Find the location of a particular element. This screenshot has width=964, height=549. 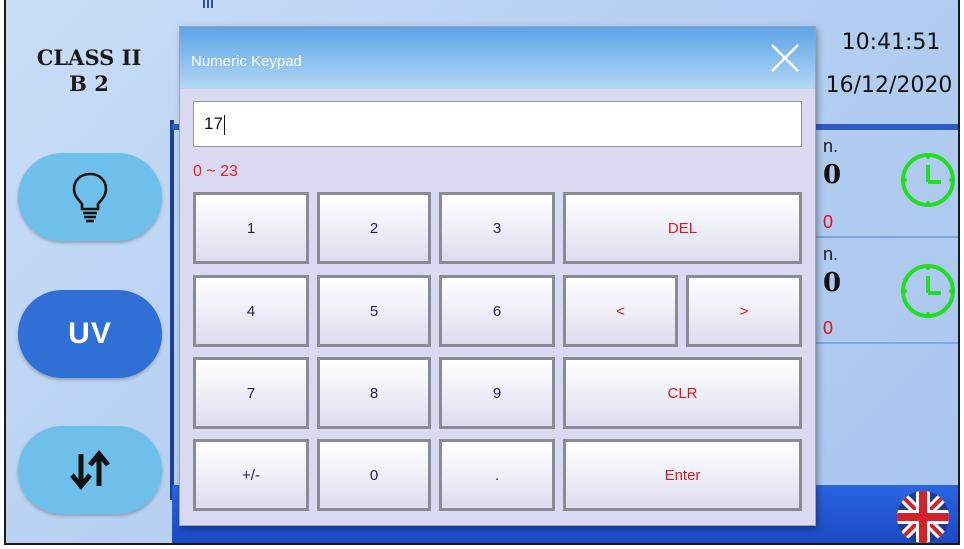

key-4: 4 is located at coordinates (251, 311).